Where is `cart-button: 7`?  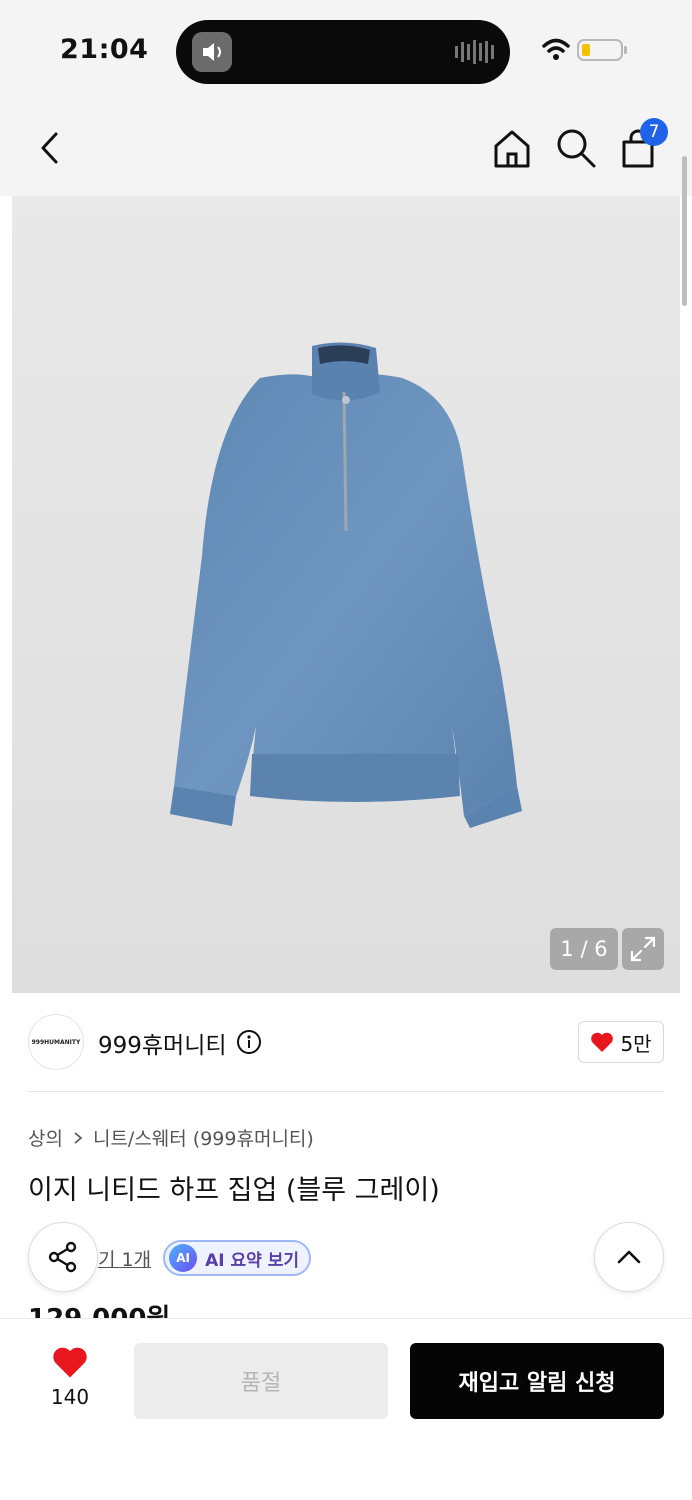 cart-button: 7 is located at coordinates (641, 145).